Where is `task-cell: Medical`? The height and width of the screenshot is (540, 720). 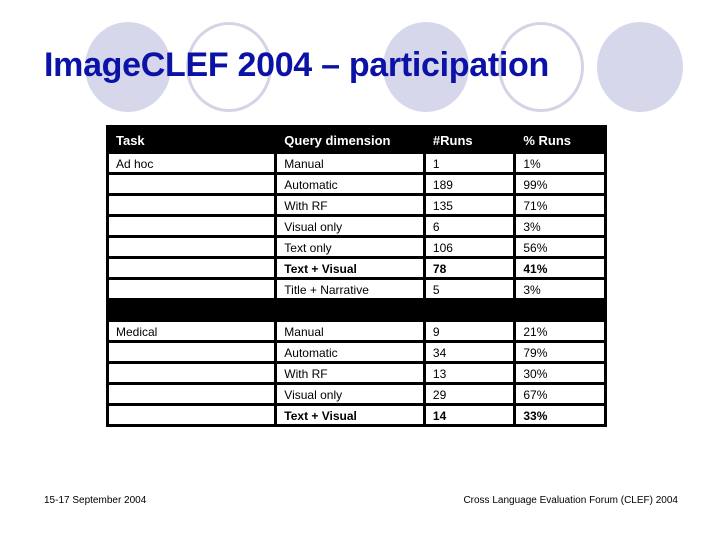 task-cell: Medical is located at coordinates (191, 331).